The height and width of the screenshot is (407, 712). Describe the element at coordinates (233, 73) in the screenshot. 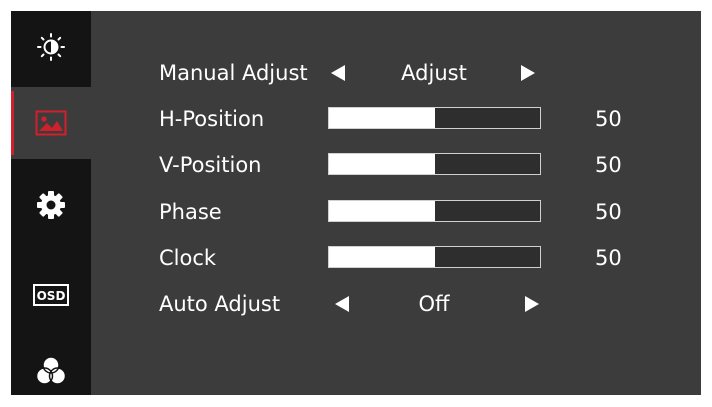

I see `manual-adjust-label: Manual Adjust` at that location.